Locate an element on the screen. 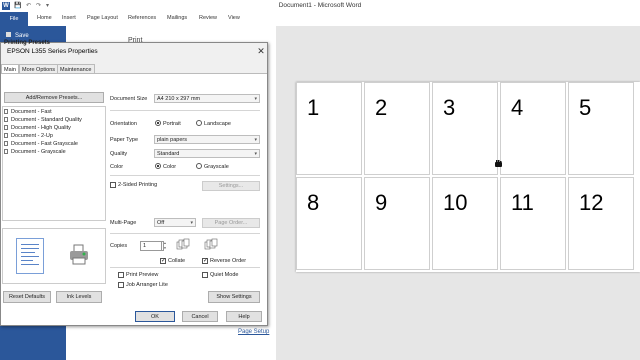 The width and height of the screenshot is (640, 360). quality-label: Quality is located at coordinates (119, 154).